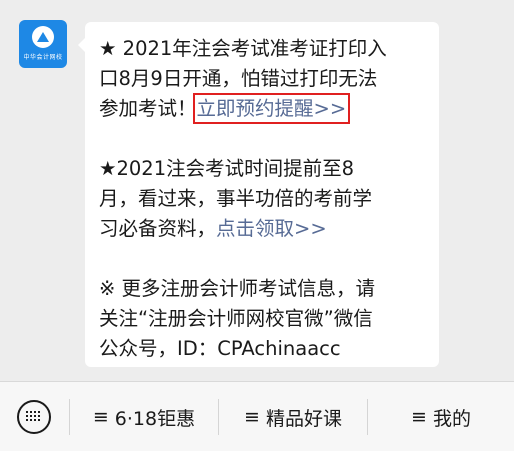 This screenshot has width=514, height=451. I want to click on message-line: 习必备资料，点击领取>>, so click(262, 229).